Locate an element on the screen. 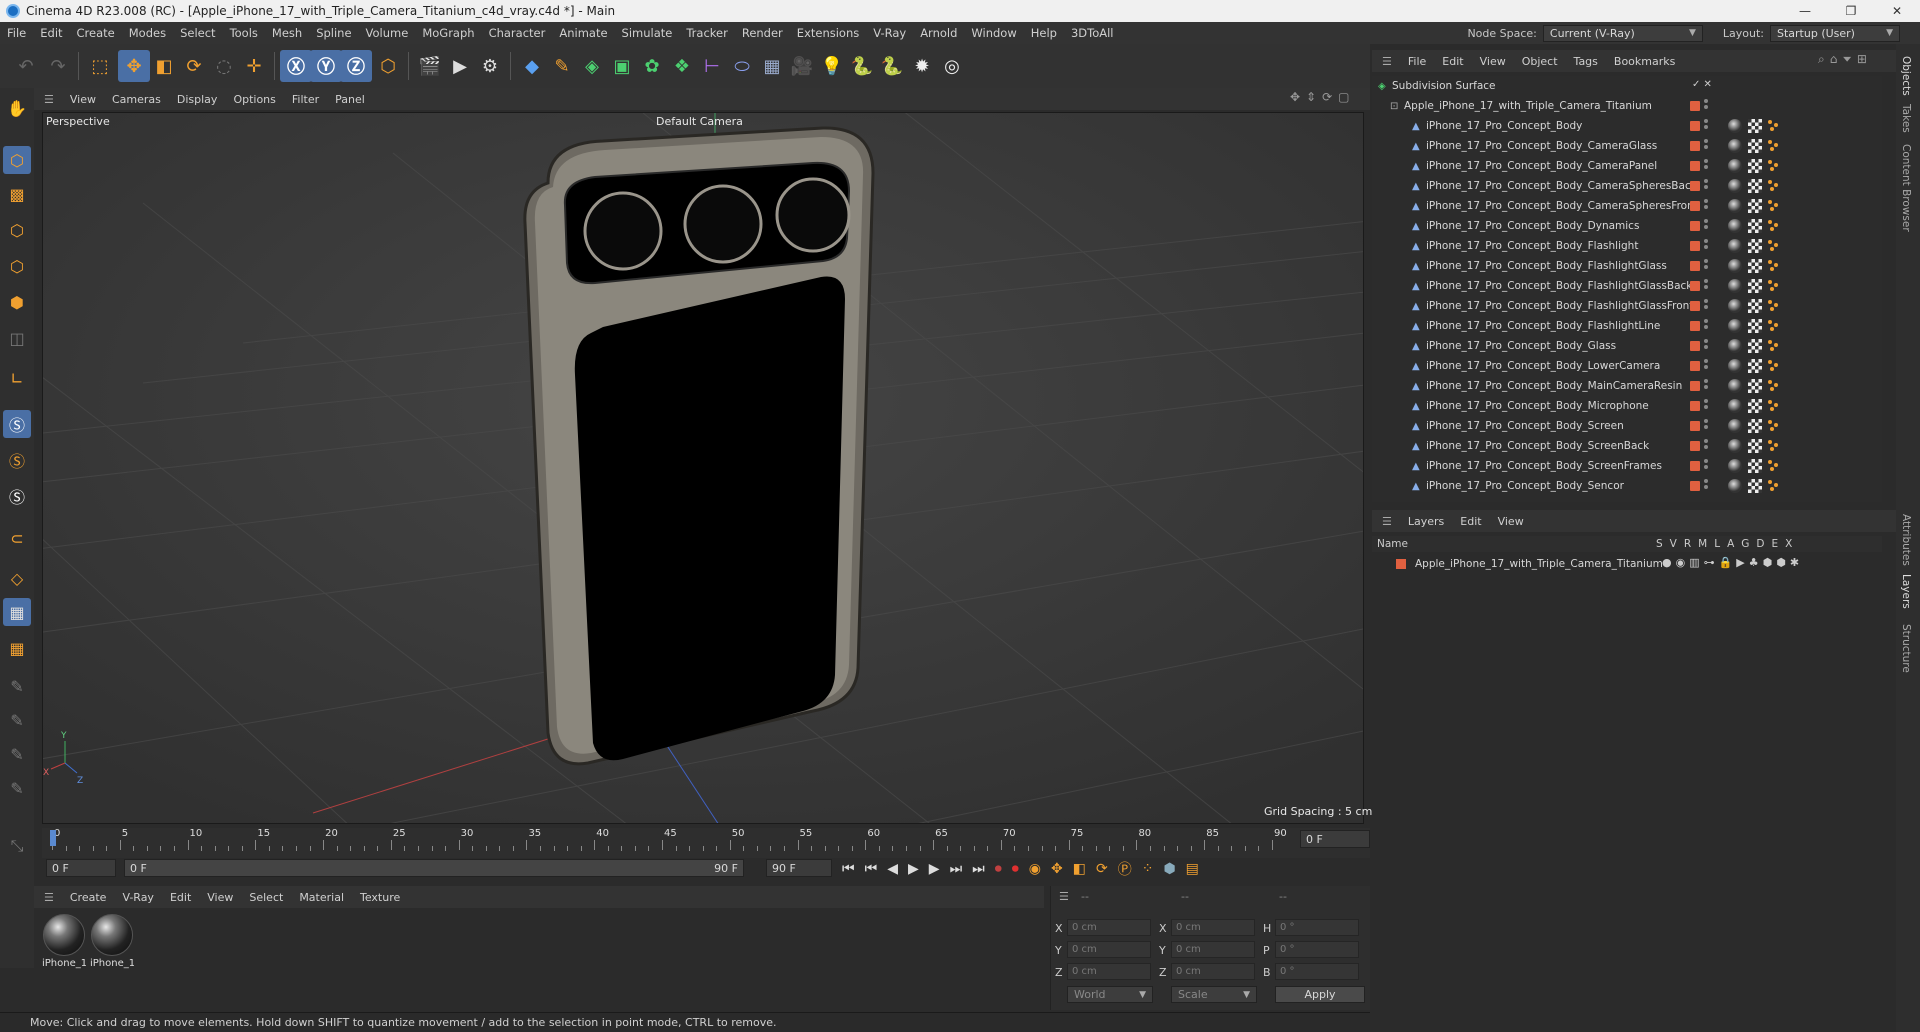 This screenshot has height=1032, width=1920. quantize-icon: Ⓢ is located at coordinates (17, 496).